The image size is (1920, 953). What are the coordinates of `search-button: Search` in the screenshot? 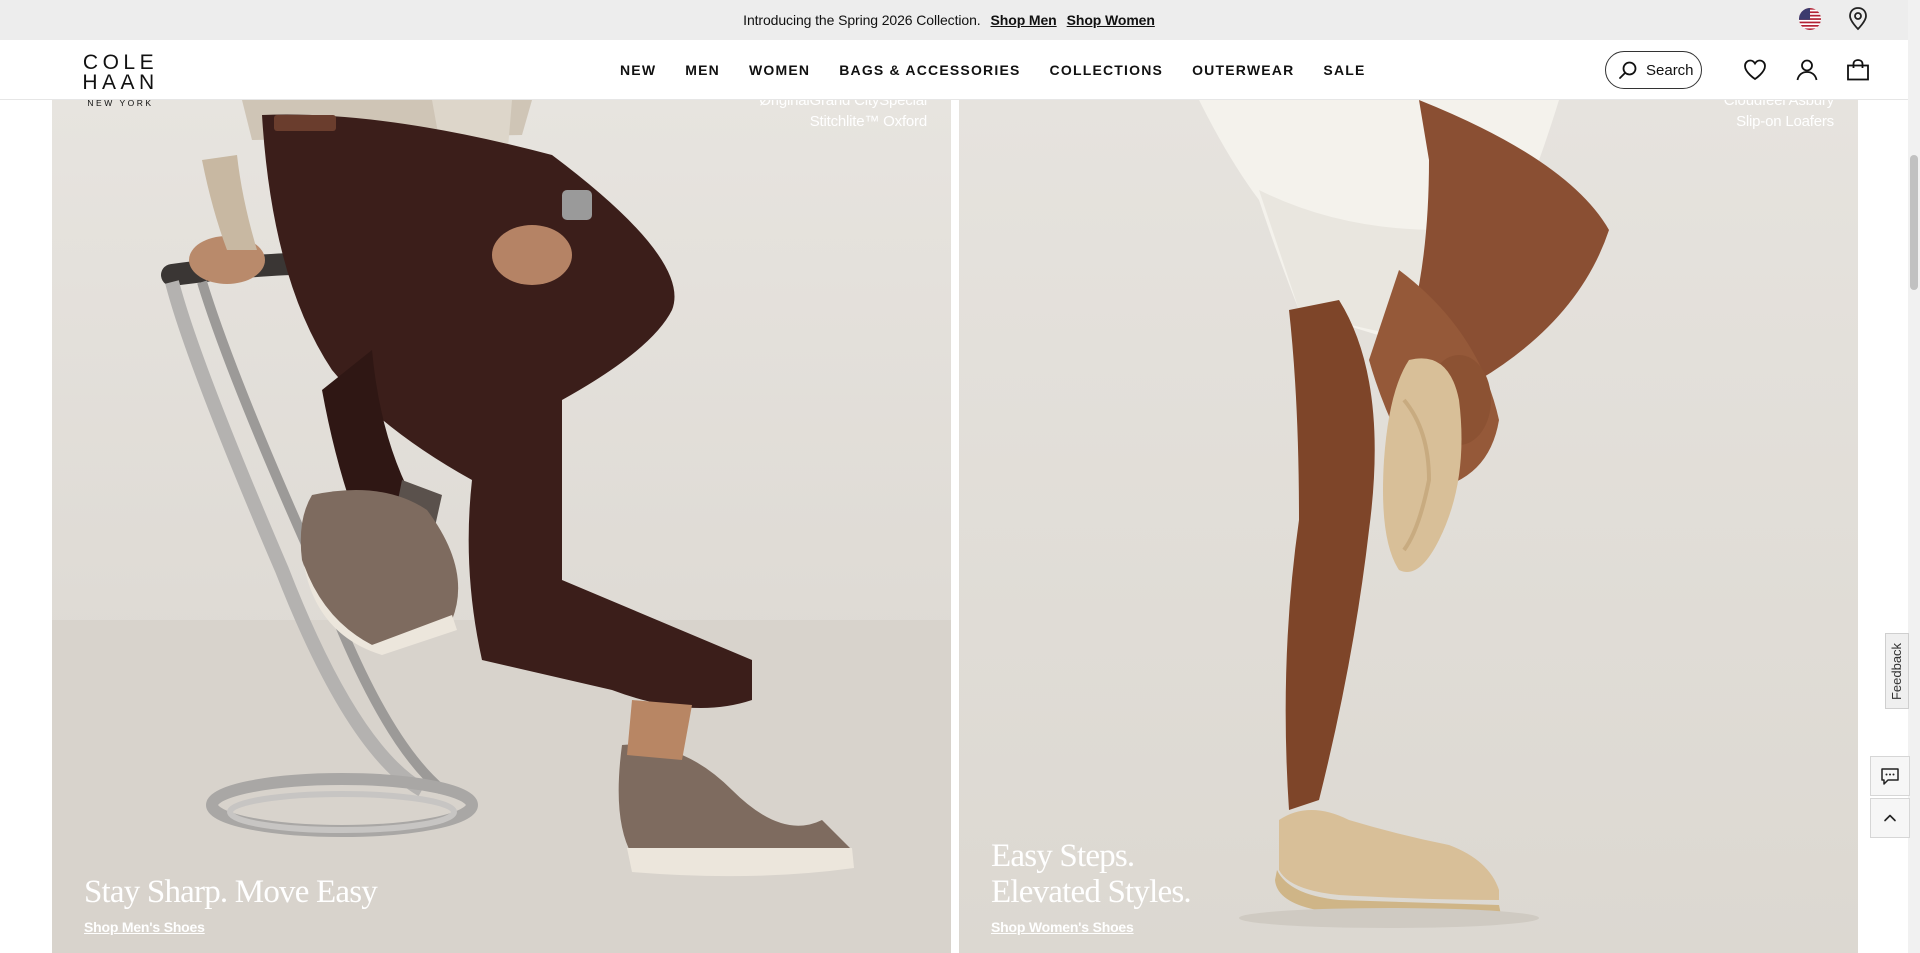 It's located at (1653, 70).